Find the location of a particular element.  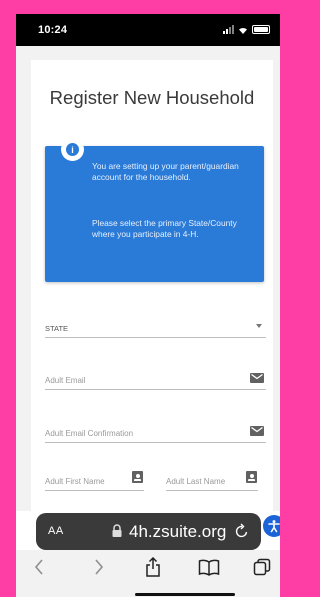

adult-last-name-placeholder: Adult Last Name is located at coordinates (196, 481).